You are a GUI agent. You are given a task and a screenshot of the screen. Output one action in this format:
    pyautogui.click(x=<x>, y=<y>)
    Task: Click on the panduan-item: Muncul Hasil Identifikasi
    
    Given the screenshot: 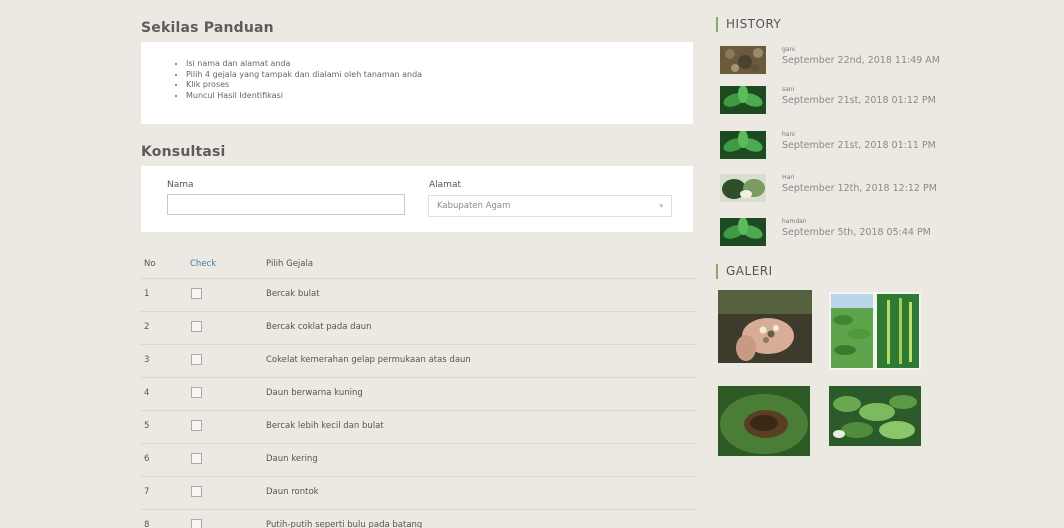 What is the action you would take?
    pyautogui.click(x=439, y=96)
    